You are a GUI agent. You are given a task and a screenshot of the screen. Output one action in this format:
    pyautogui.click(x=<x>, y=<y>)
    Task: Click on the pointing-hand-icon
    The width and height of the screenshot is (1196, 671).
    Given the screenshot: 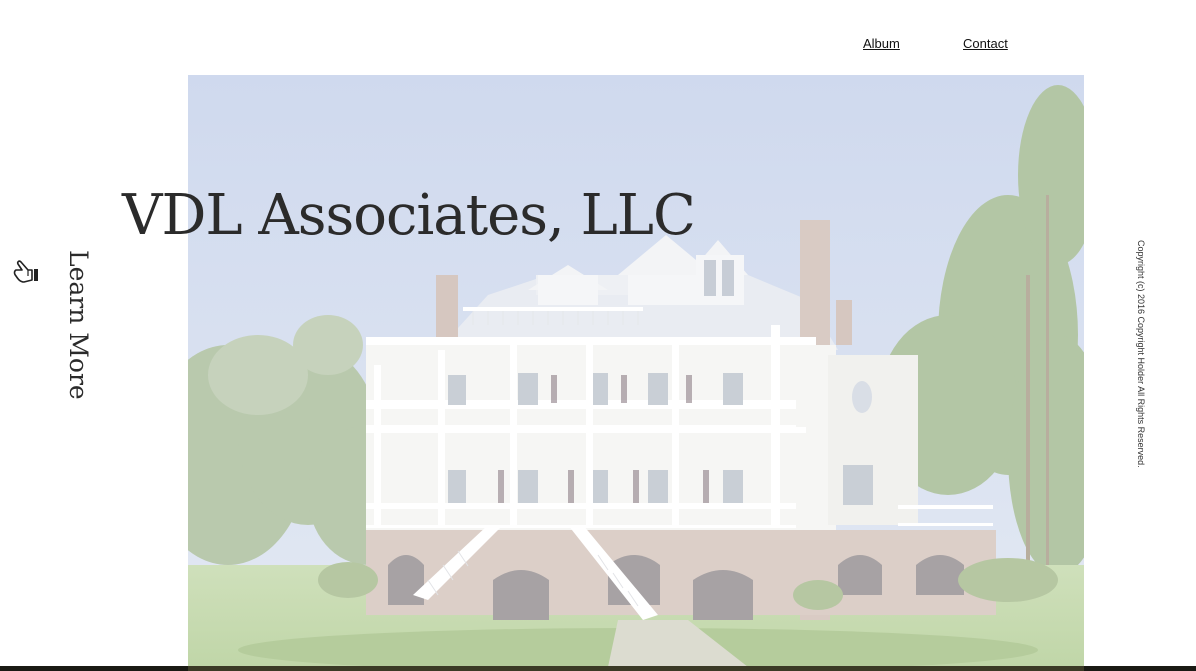 What is the action you would take?
    pyautogui.click(x=28, y=274)
    